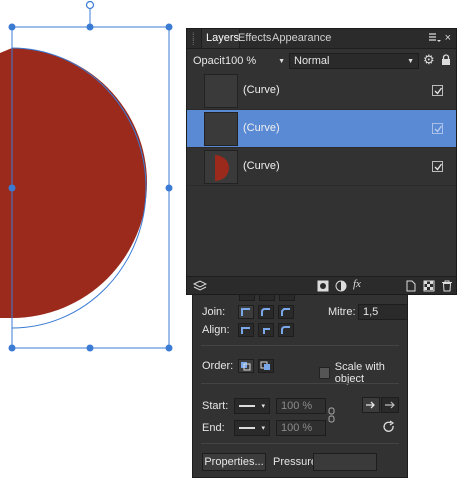 This screenshot has width=474, height=495. What do you see at coordinates (213, 428) in the screenshot?
I see `end-label: End:` at bounding box center [213, 428].